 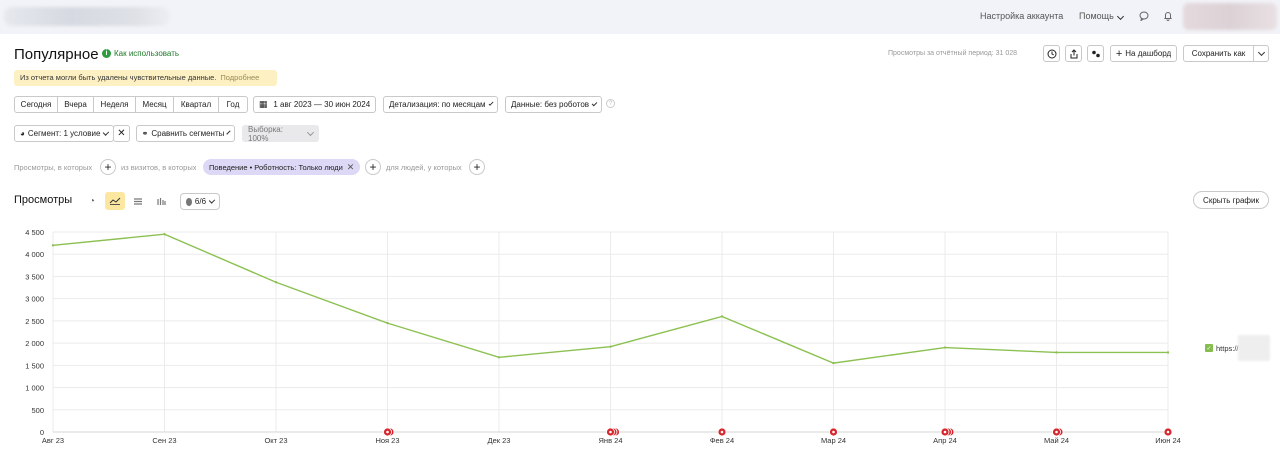 I want to click on sample-dropdown: Выборка: 100%, so click(x=280, y=133).